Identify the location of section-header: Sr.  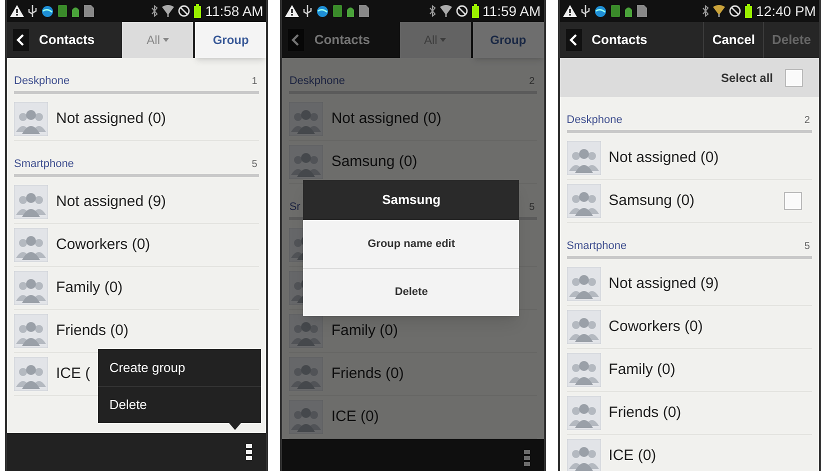
(294, 207).